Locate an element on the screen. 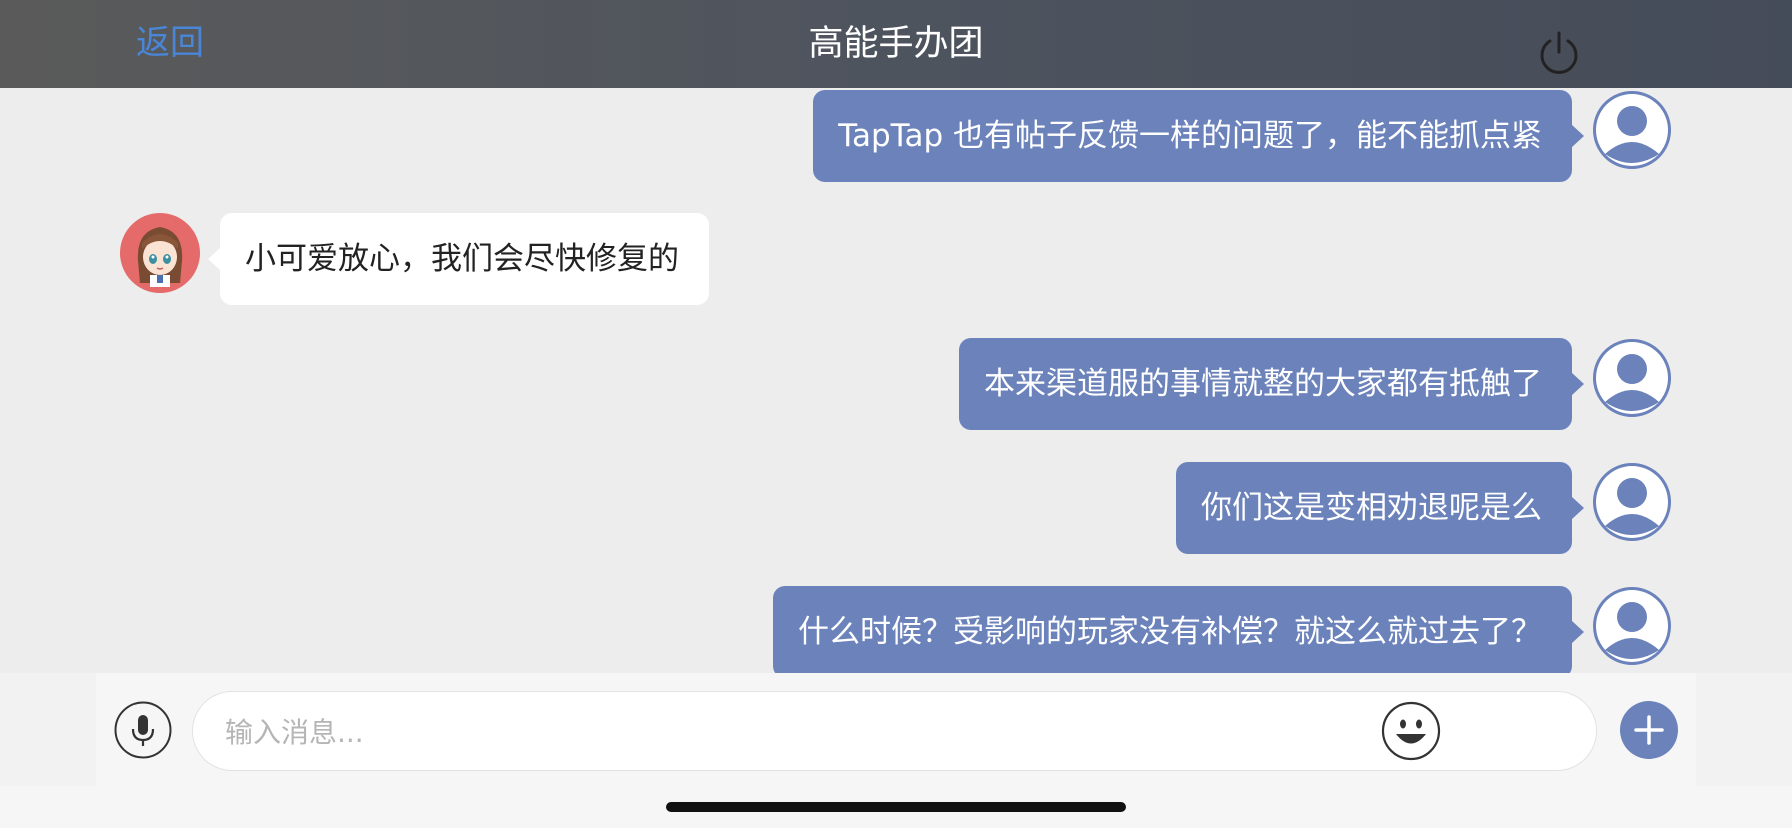  page-title: 高能手办团 is located at coordinates (896, 44).